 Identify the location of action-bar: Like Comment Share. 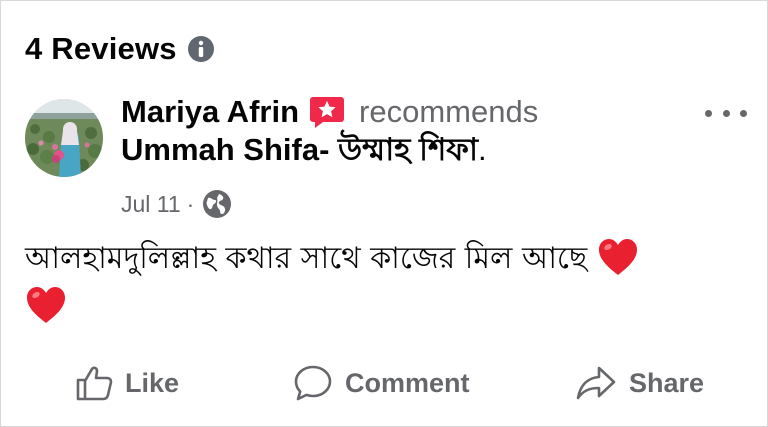
(384, 383).